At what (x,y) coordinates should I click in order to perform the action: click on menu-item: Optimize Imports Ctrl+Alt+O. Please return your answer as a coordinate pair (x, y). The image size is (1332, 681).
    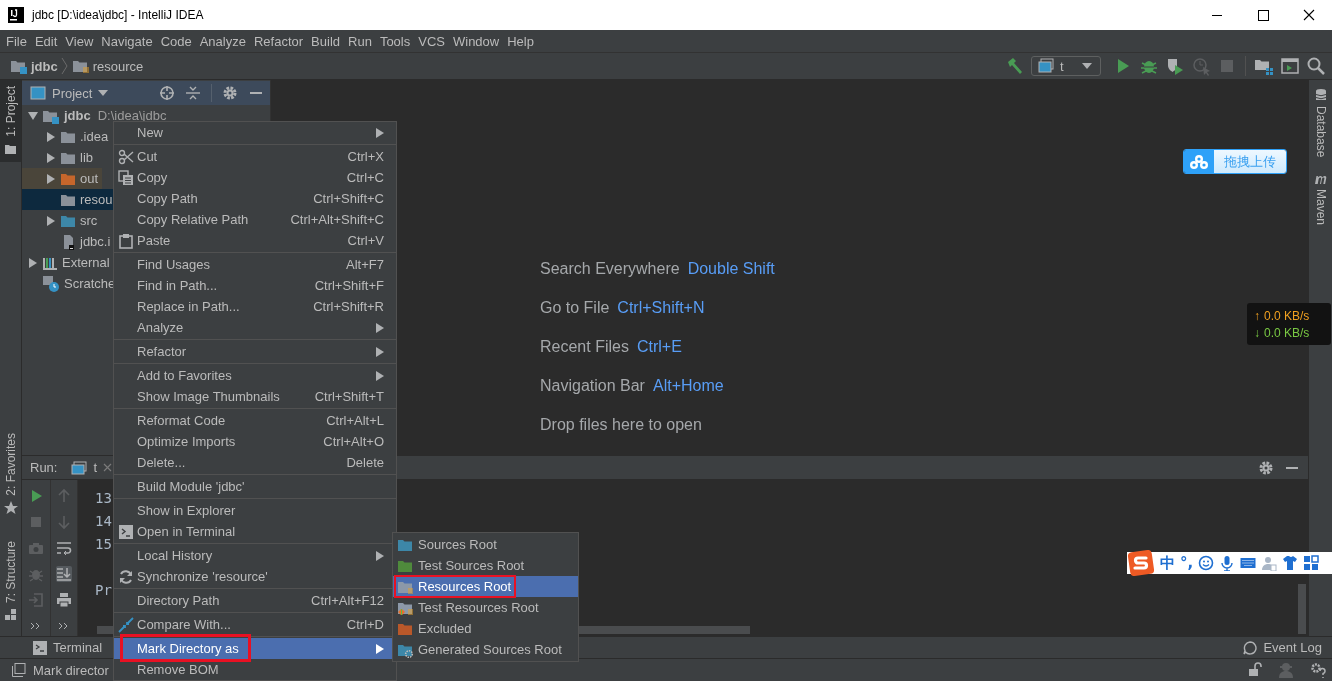
    Looking at the image, I should click on (255, 441).